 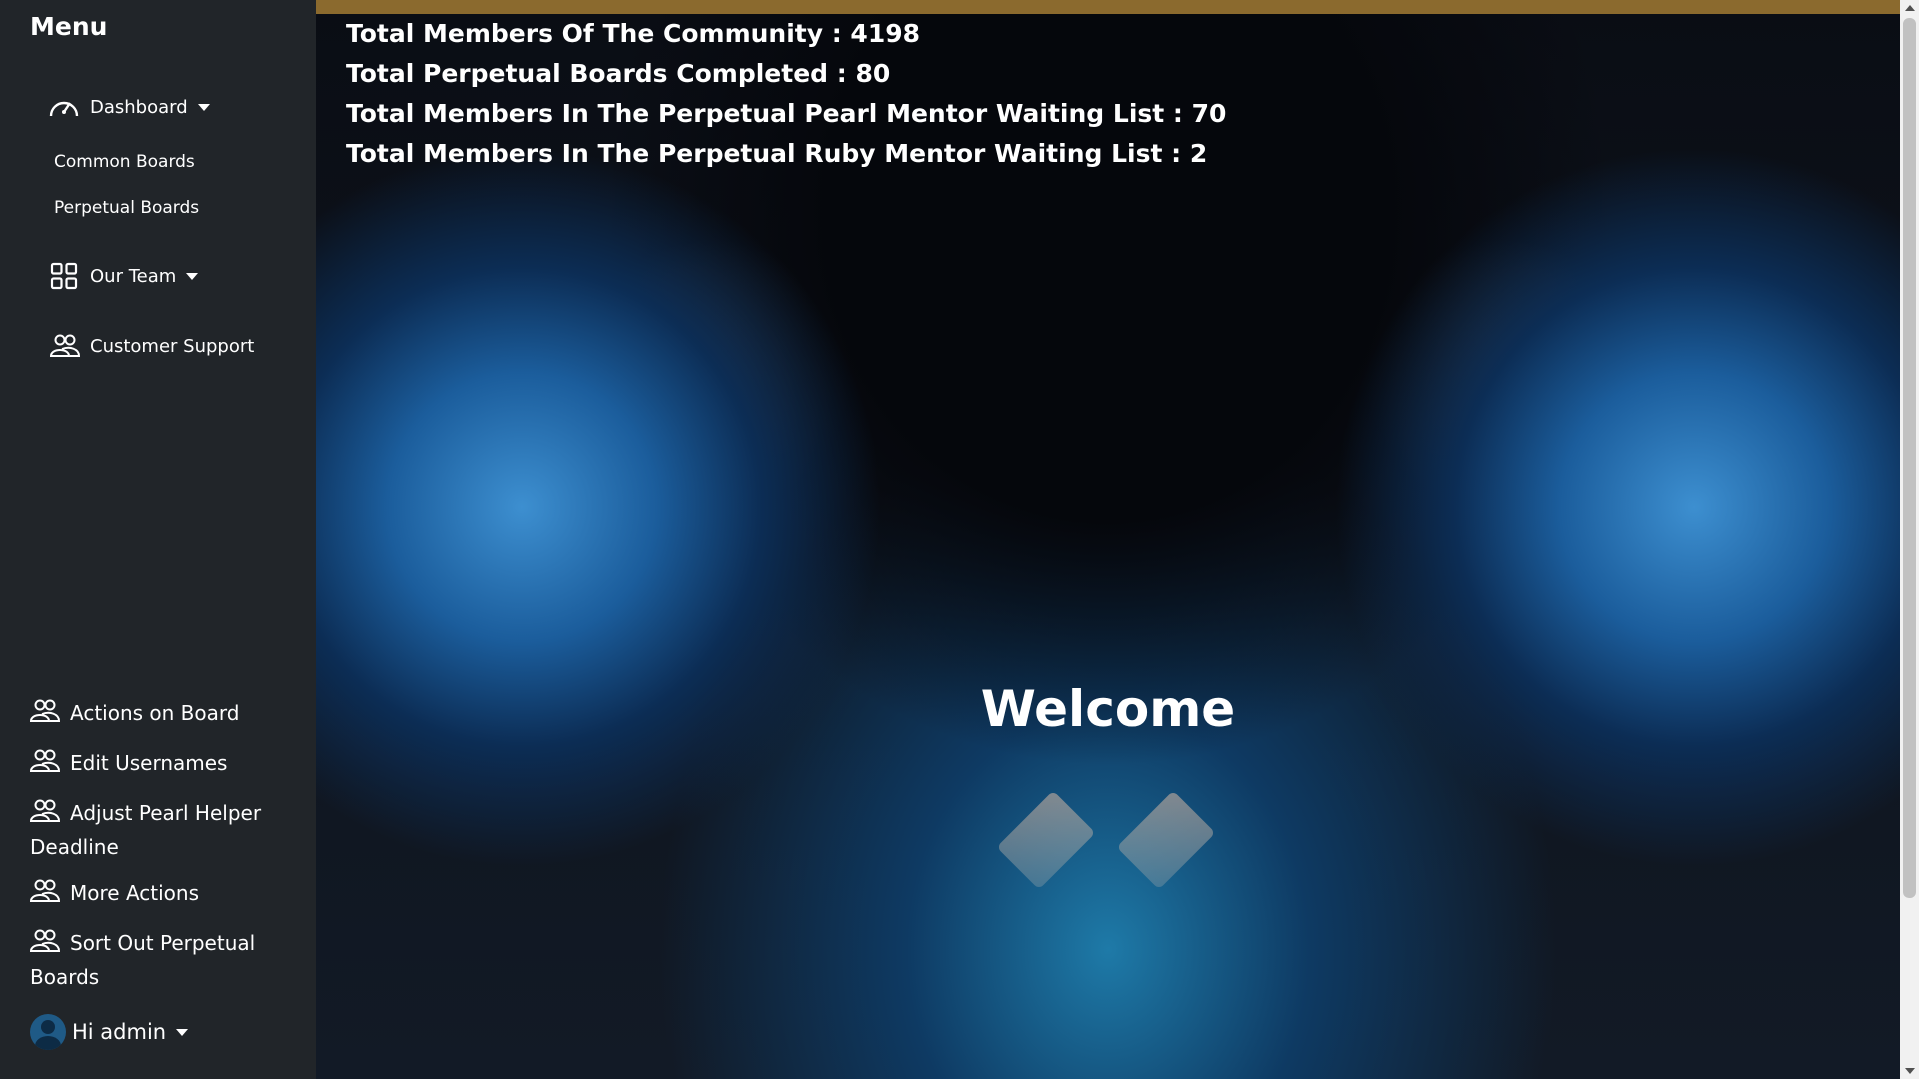 What do you see at coordinates (143, 960) in the screenshot?
I see `sort-out-perpetual-boards-label: Sort Out Perpetual Boards` at bounding box center [143, 960].